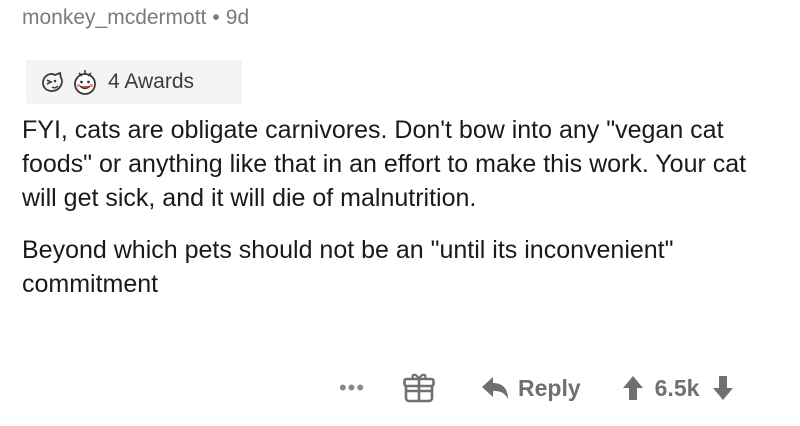 Image resolution: width=800 pixels, height=426 pixels. I want to click on awards-count-label: 4 Awards, so click(151, 81).